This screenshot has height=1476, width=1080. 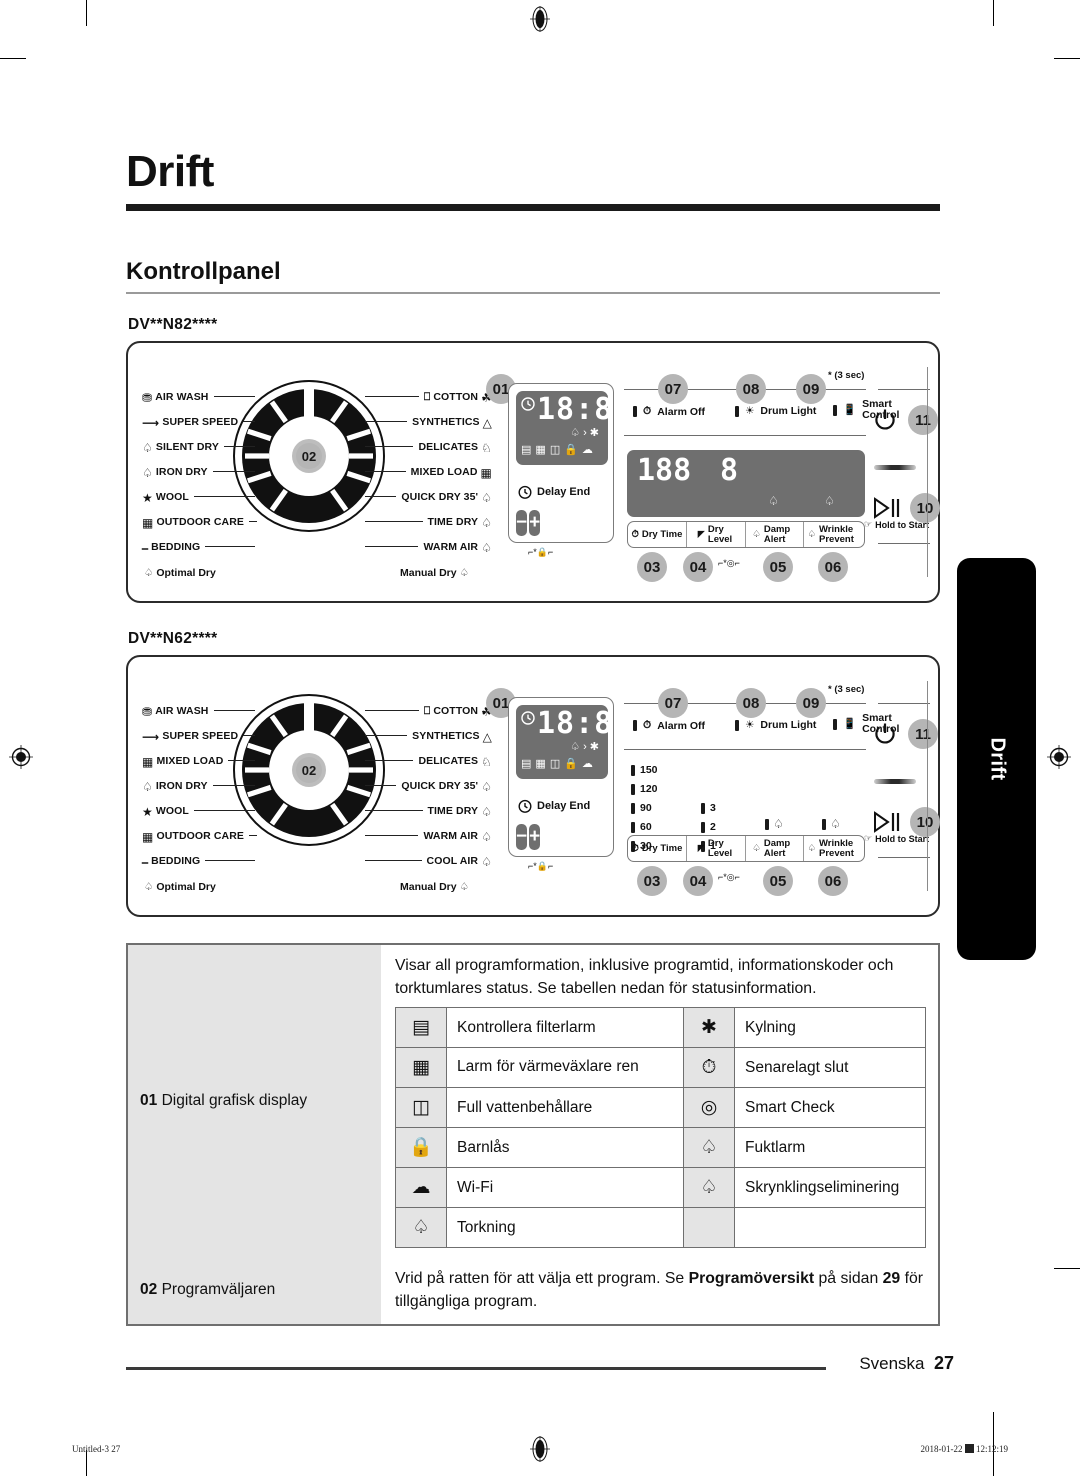 What do you see at coordinates (775, 411) in the screenshot?
I see `drum-light-option-1: ☀ Drum Light` at bounding box center [775, 411].